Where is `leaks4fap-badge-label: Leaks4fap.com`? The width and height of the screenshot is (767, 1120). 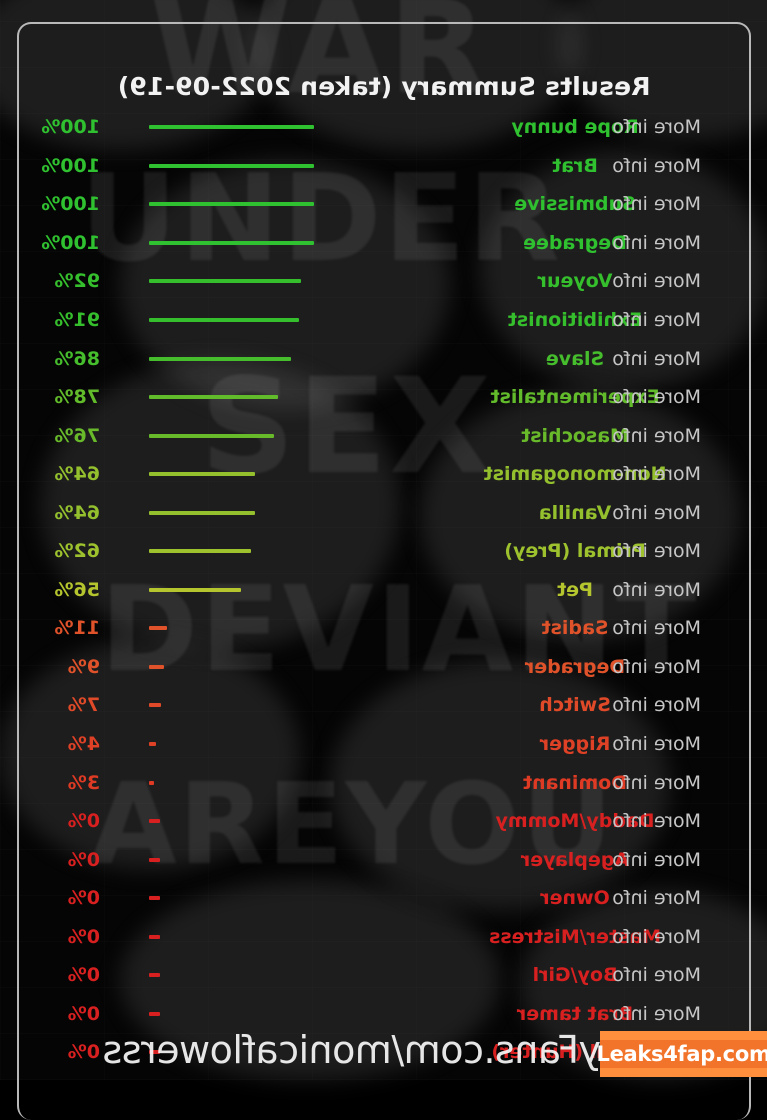
leaks4fap-badge-label: Leaks4fap.com is located at coordinates (681, 1054).